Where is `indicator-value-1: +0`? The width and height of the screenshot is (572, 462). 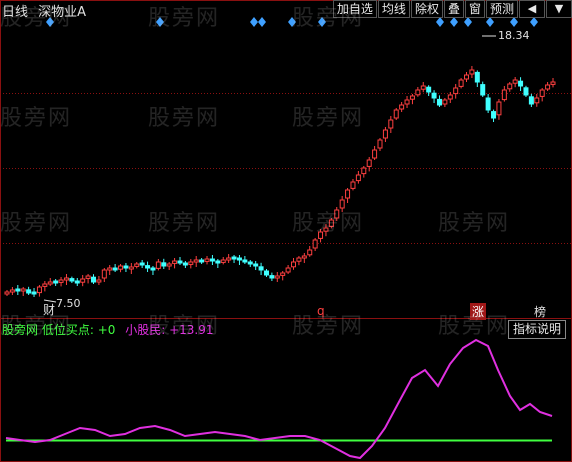 indicator-value-1: +0 is located at coordinates (106, 330).